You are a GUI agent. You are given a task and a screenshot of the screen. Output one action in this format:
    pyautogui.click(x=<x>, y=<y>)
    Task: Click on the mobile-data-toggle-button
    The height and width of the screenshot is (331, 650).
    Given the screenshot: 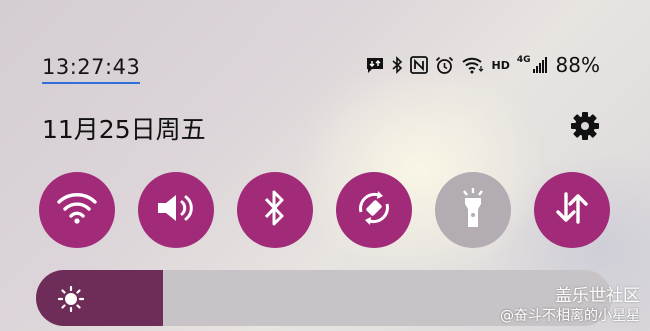 What is the action you would take?
    pyautogui.click(x=572, y=210)
    